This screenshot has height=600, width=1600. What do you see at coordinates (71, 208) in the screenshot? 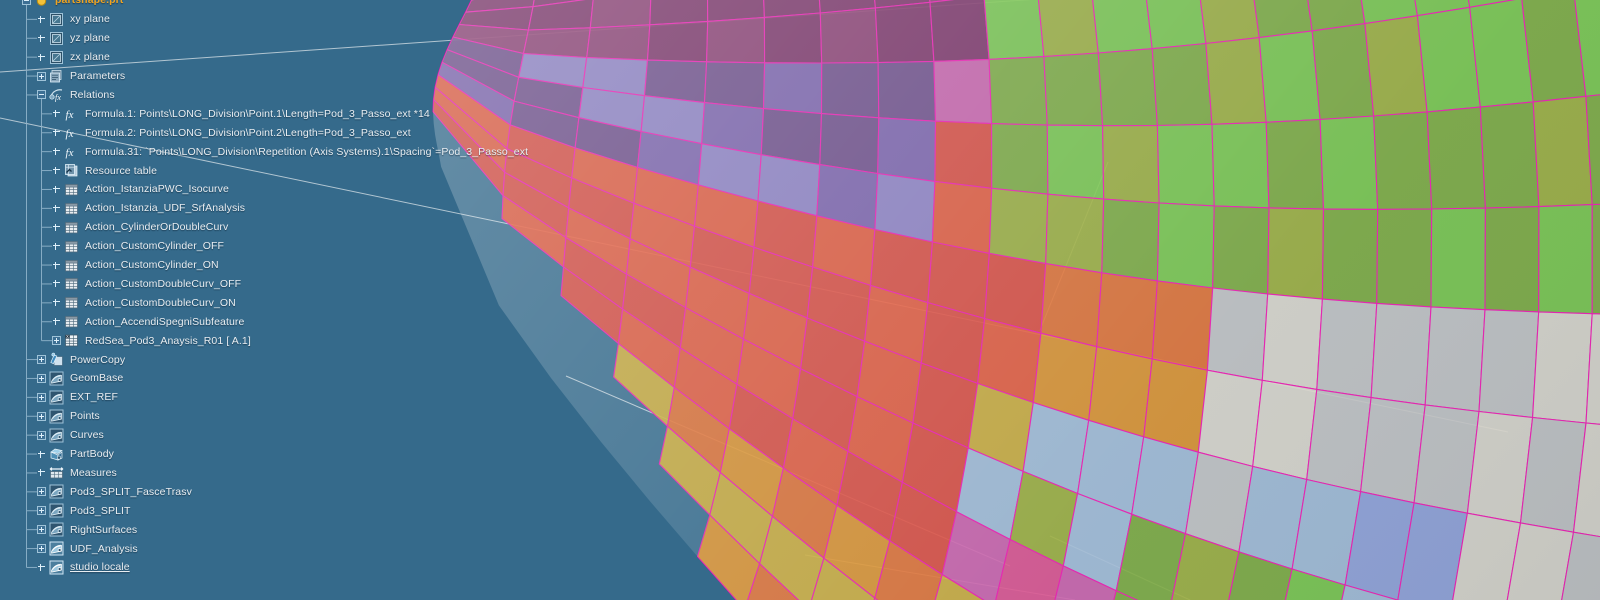
I see `action-icon` at bounding box center [71, 208].